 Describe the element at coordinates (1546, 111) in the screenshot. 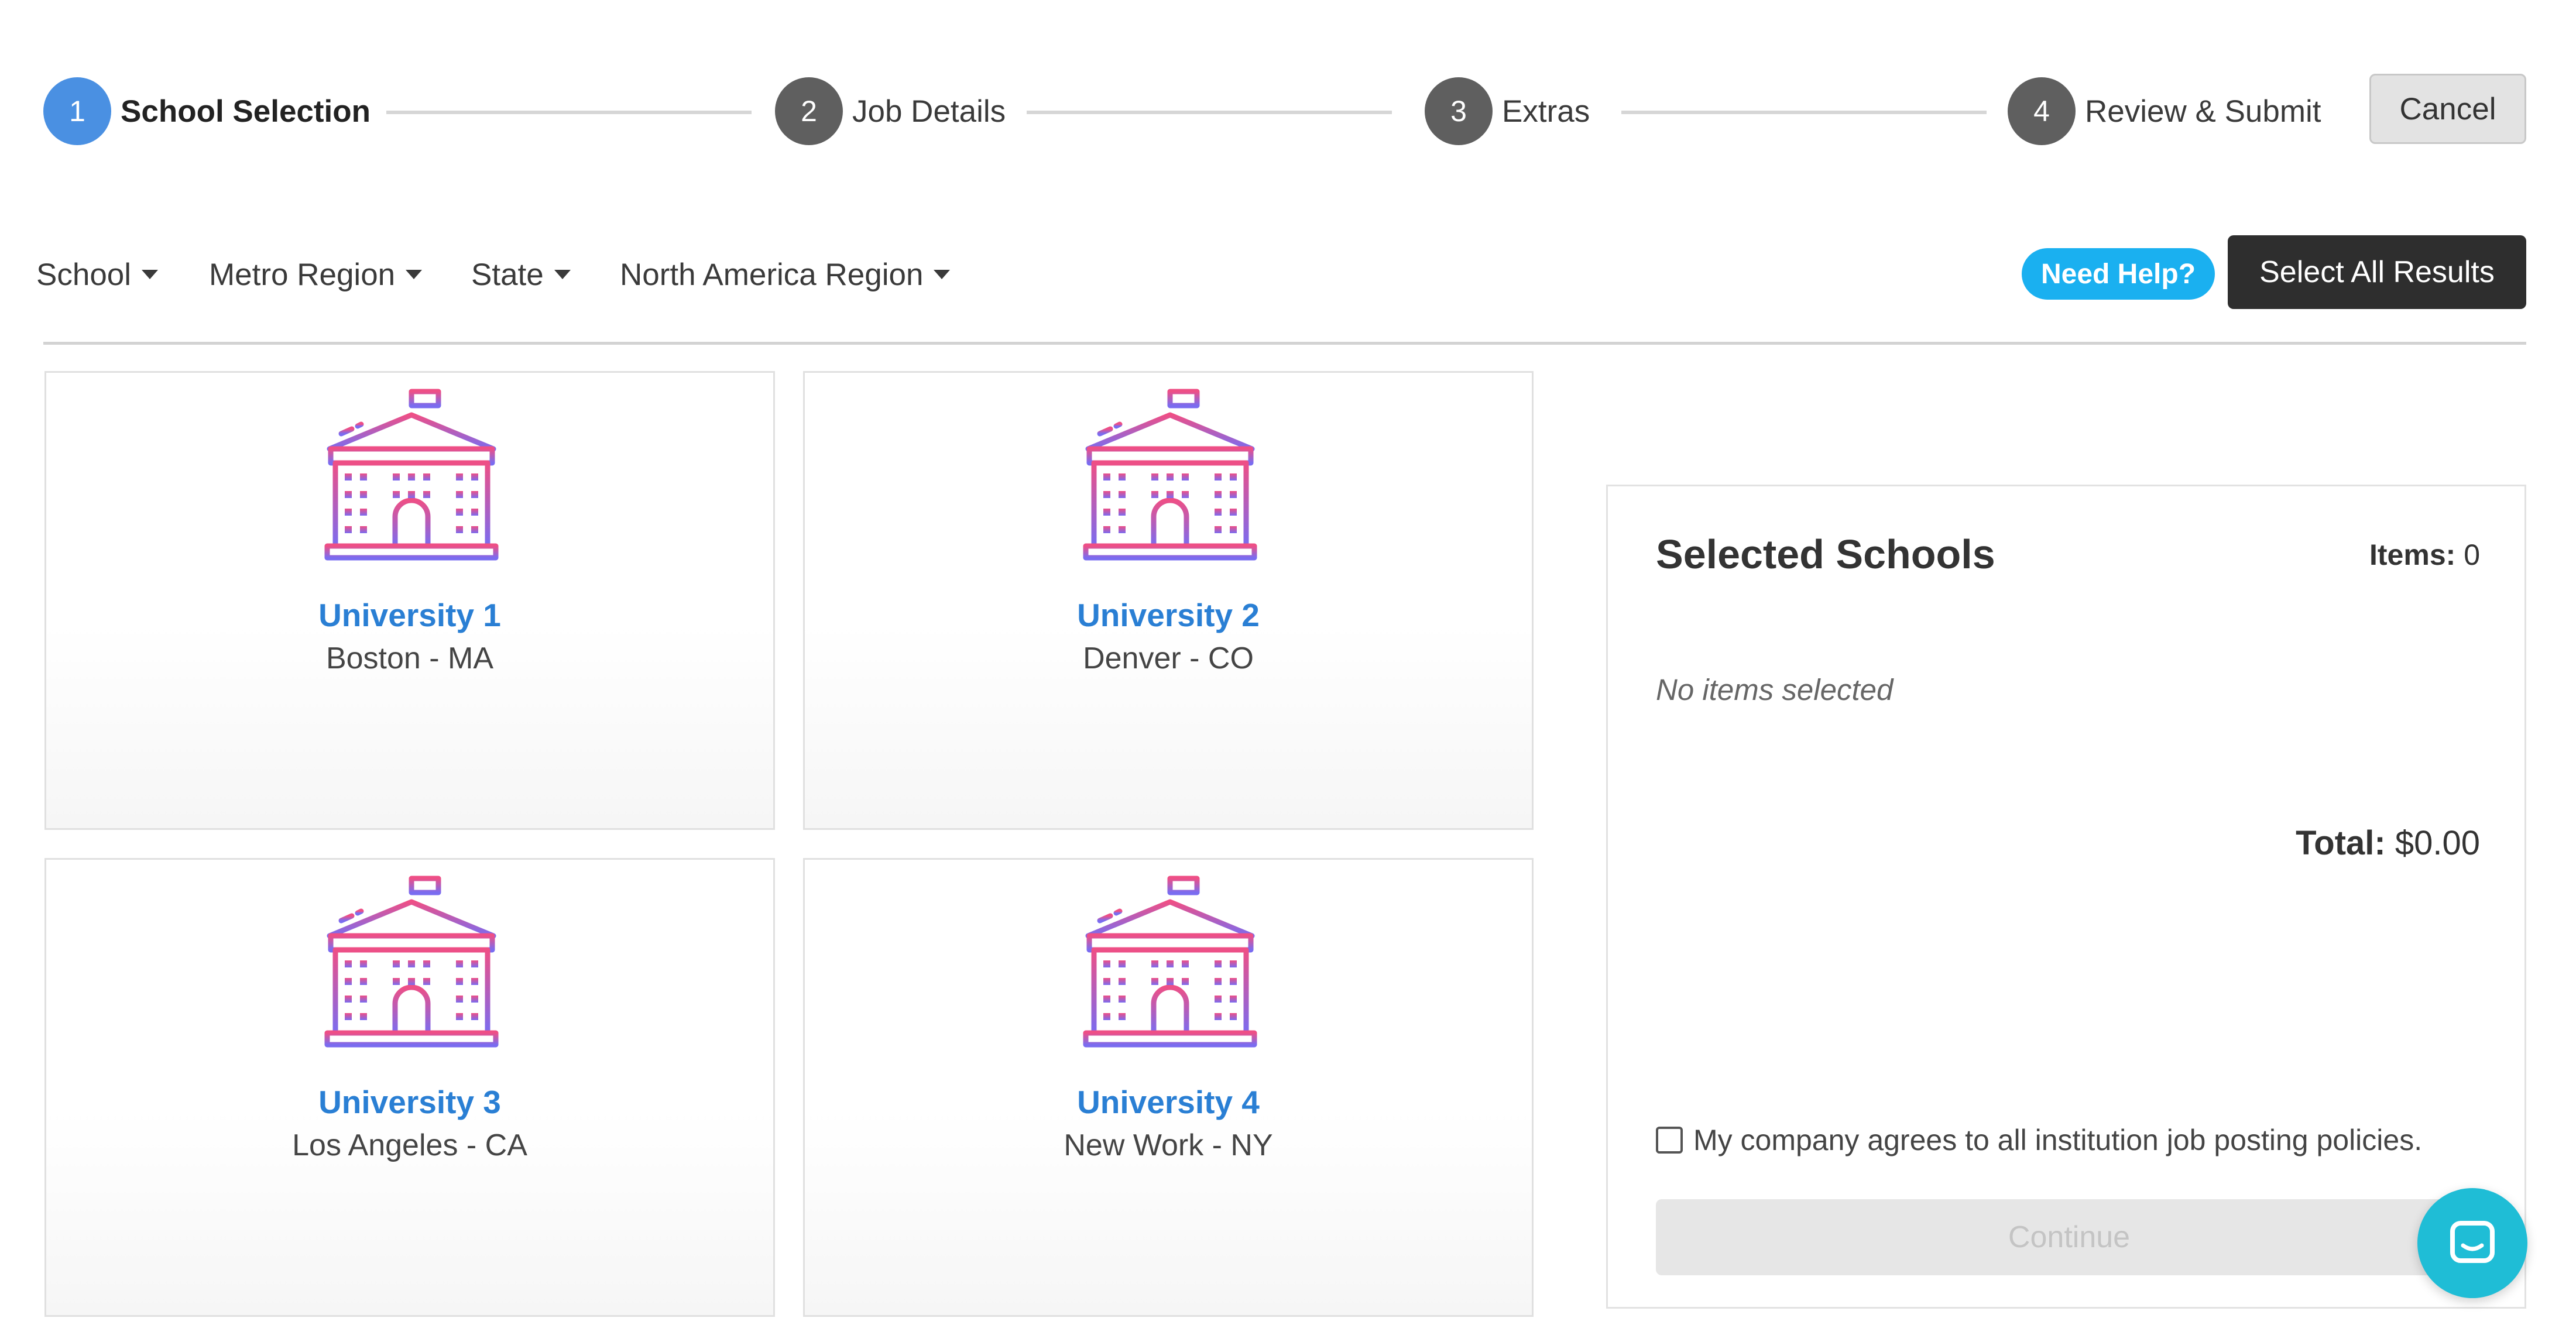

I see `step-label: Extras` at that location.